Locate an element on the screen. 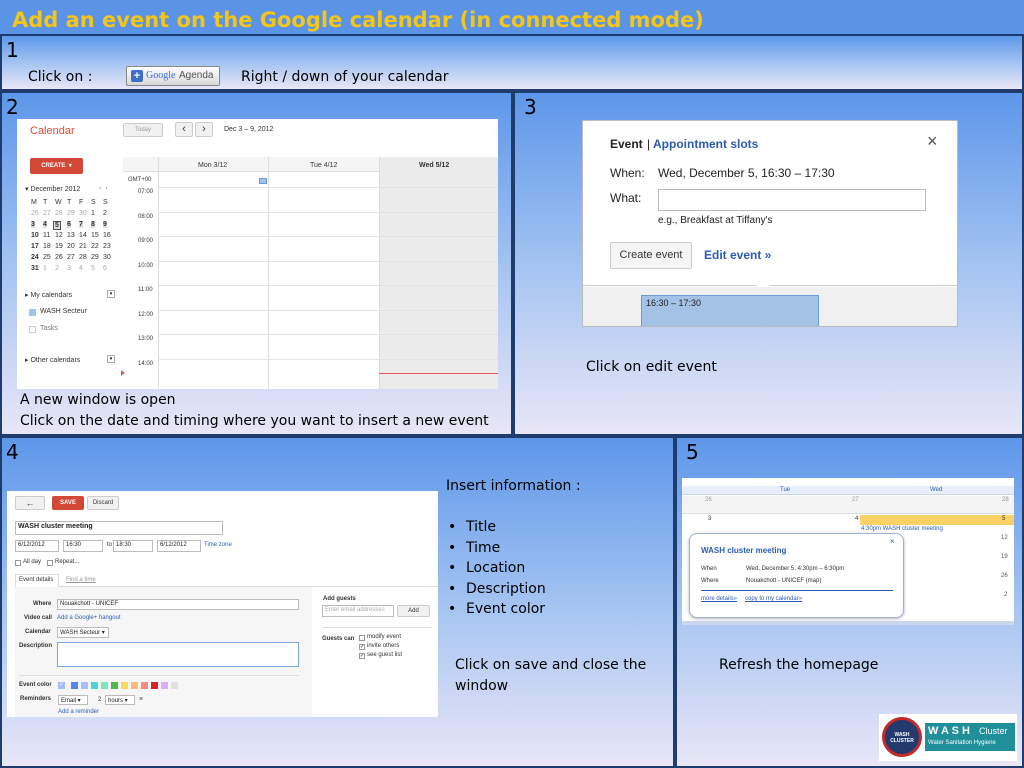  reminder-type-select: Email ▾ is located at coordinates (73, 700).